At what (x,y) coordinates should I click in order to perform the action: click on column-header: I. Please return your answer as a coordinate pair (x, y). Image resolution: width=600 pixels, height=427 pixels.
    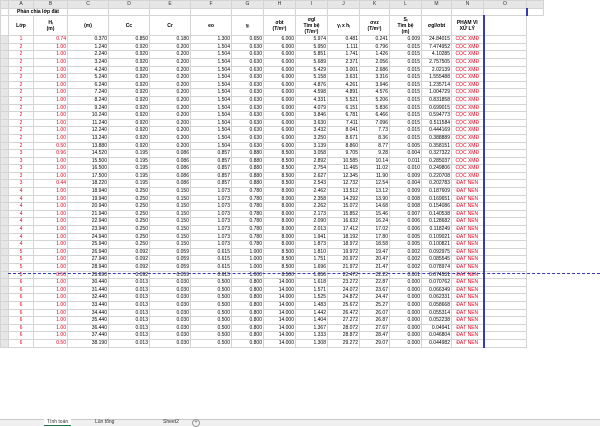
    Looking at the image, I should click on (311, 4).